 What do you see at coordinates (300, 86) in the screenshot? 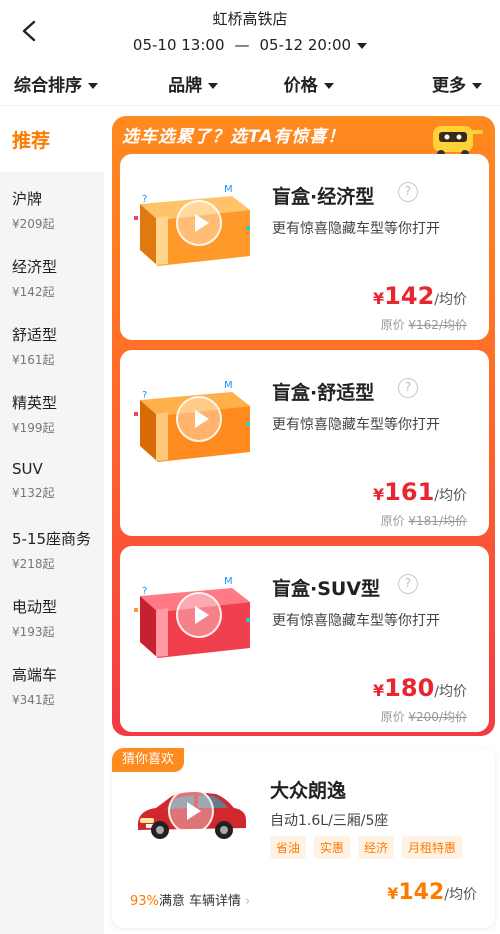
I see `filter-price-label: 价格` at bounding box center [300, 86].